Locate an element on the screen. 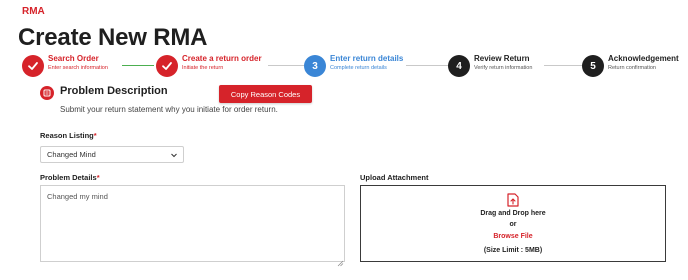 Image resolution: width=688 pixels, height=280 pixels. size-limit-text: (Size Limit : 5MB) is located at coordinates (513, 250).